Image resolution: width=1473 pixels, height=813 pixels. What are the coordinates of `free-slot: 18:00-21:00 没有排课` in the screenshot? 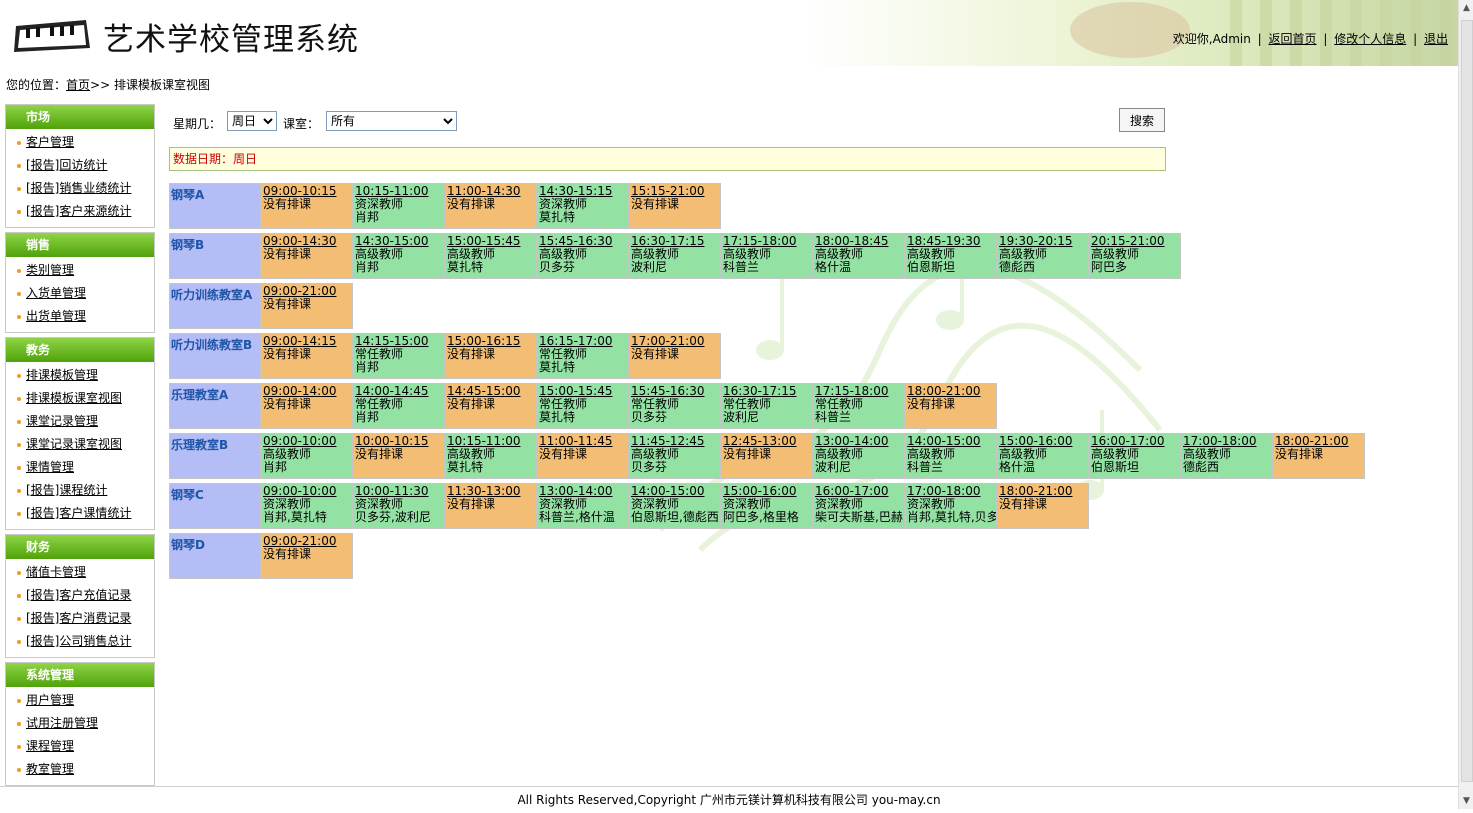 It's located at (1319, 456).